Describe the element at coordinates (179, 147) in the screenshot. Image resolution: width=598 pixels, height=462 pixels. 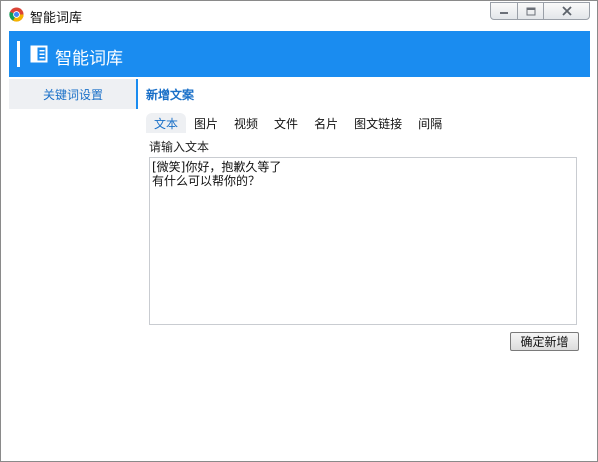
I see `text-field-label: 请输入文本` at that location.